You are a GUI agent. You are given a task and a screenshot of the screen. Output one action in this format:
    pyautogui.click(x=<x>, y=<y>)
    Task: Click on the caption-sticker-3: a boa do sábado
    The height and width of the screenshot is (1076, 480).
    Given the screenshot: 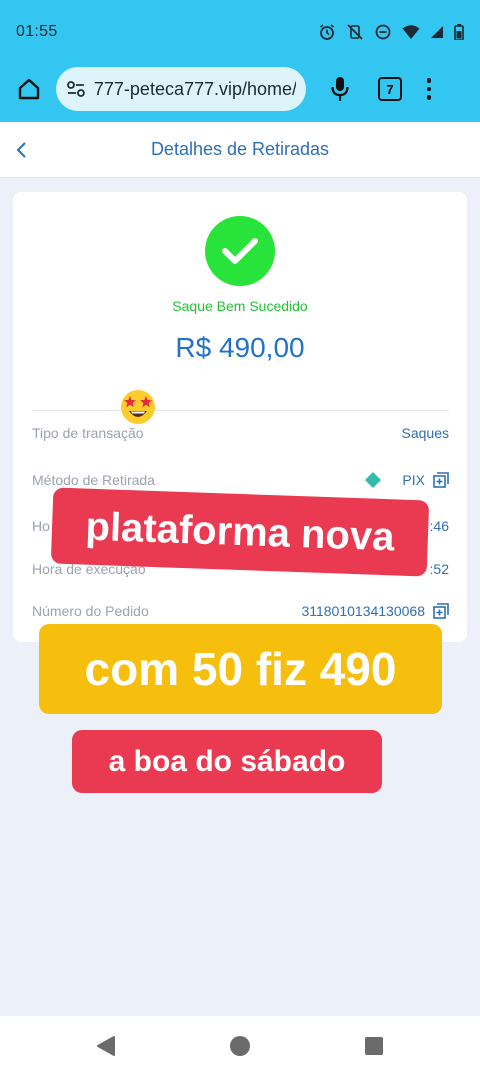 What is the action you would take?
    pyautogui.click(x=227, y=761)
    